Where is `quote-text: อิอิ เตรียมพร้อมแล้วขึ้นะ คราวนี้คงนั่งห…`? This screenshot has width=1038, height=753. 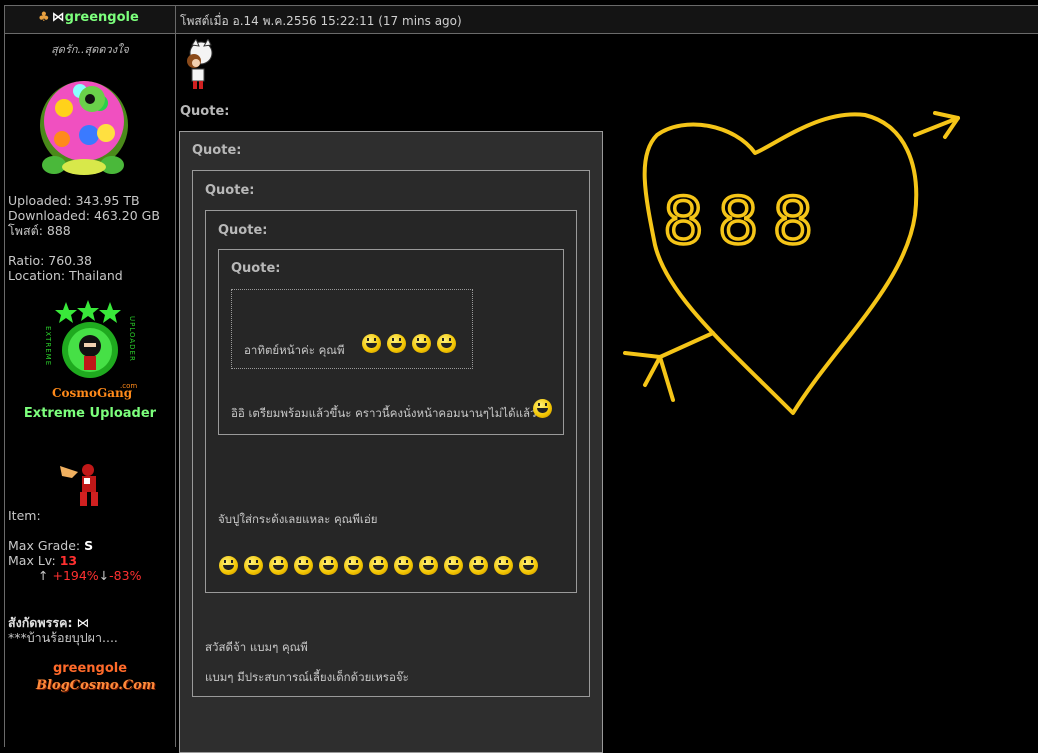 quote-text: อิอิ เตรียมพร้อมแล้วขึ้นะ คราวนี้คงนั่งห… is located at coordinates (388, 413).